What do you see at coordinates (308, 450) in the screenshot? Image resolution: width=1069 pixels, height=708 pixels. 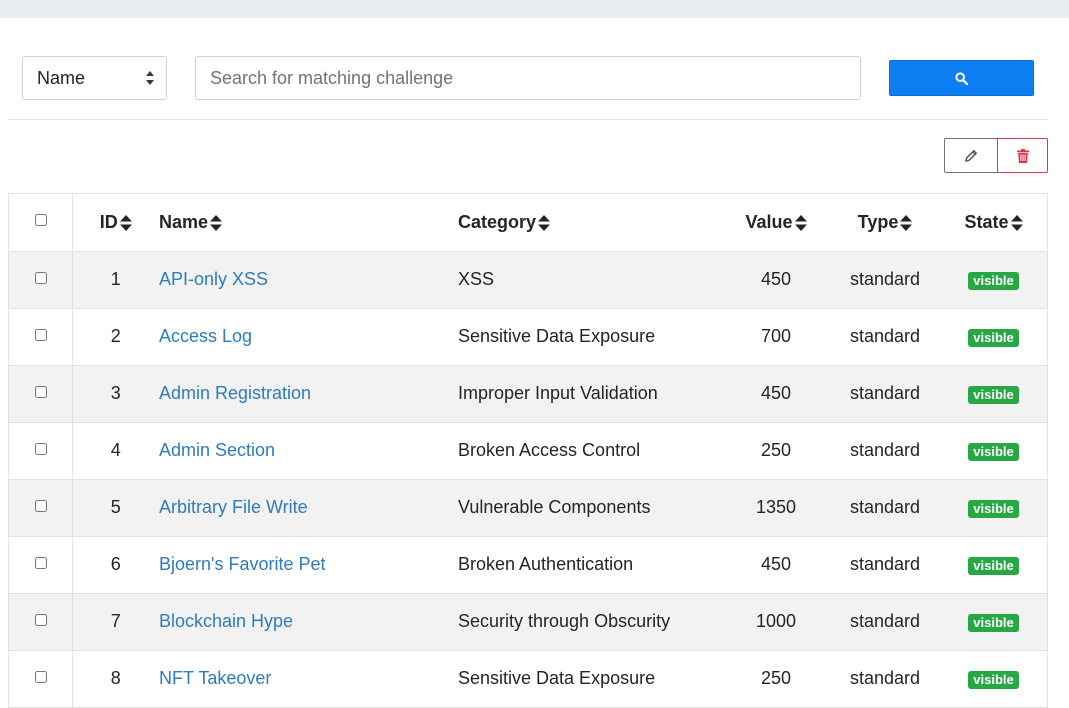 I see `cell-name: Admin Section` at bounding box center [308, 450].